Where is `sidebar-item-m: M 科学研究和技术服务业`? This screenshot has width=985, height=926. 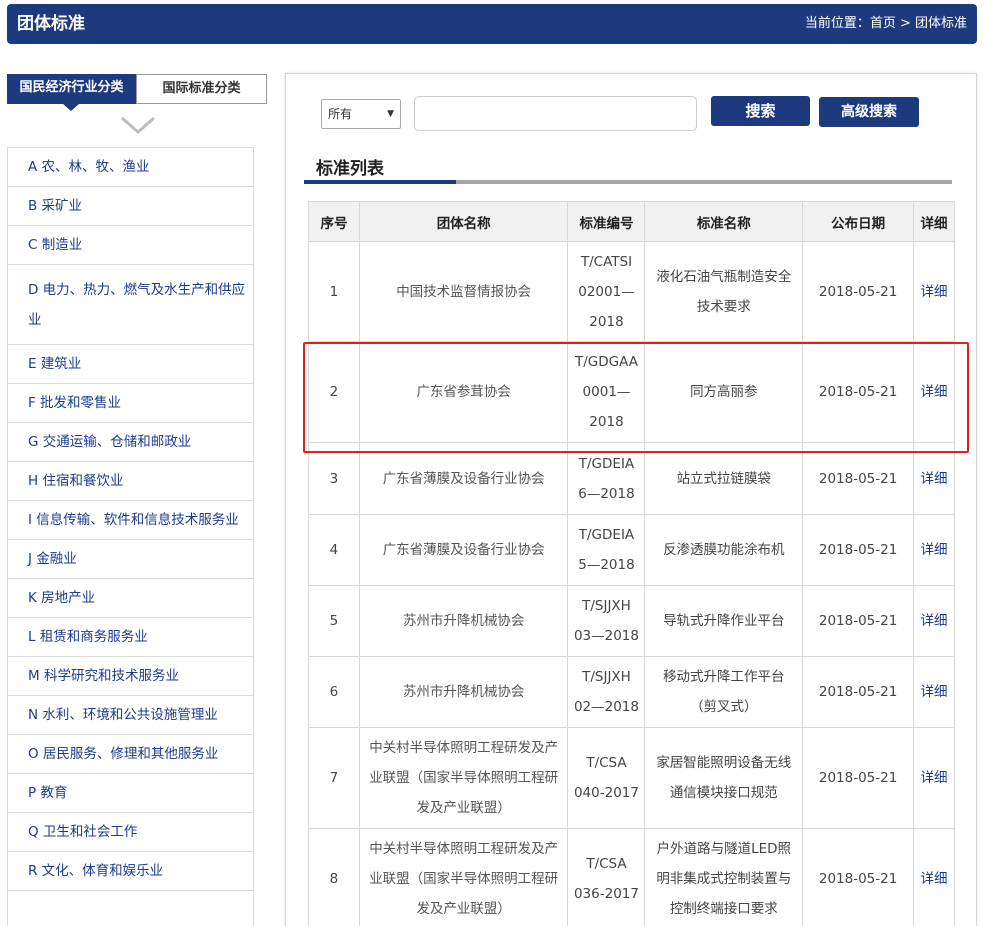
sidebar-item-m: M 科学研究和技术服务业 is located at coordinates (130, 676).